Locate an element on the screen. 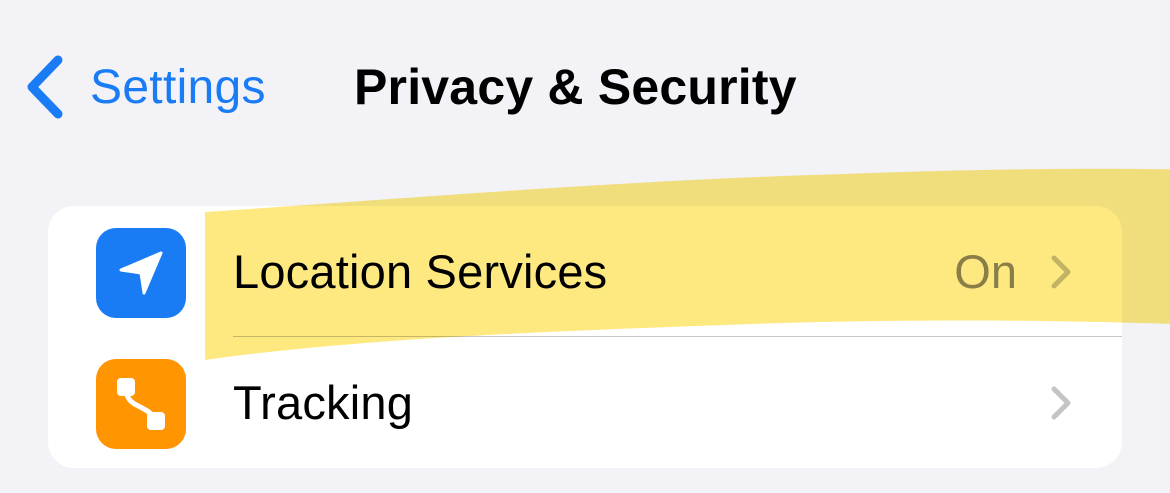 Image resolution: width=1170 pixels, height=493 pixels. list-item-label: Tracking is located at coordinates (323, 402).